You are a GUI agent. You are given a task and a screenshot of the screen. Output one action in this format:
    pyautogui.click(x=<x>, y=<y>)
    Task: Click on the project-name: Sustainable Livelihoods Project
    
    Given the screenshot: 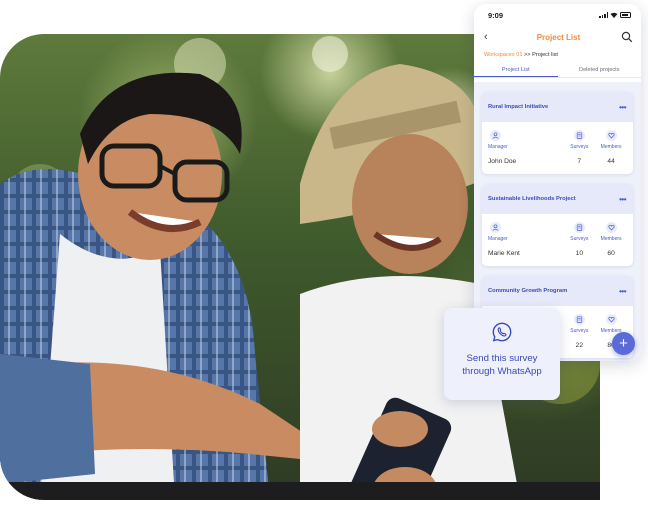 What is the action you would take?
    pyautogui.click(x=532, y=199)
    